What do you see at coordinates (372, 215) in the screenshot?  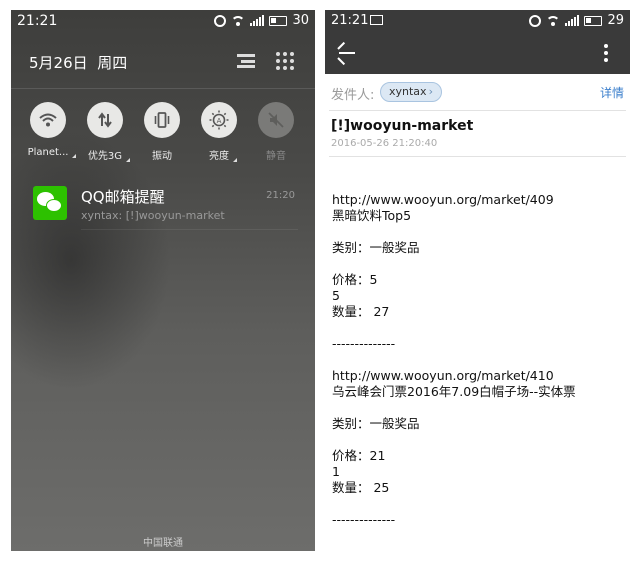 I see `body-line: 黑暗饮料Top5` at bounding box center [372, 215].